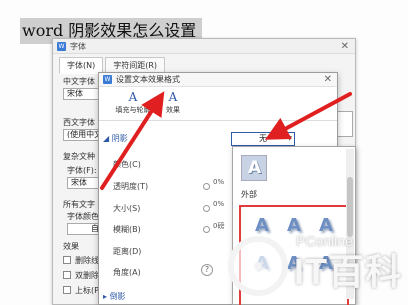 The height and width of the screenshot is (305, 408). Describe the element at coordinates (87, 275) in the screenshot. I see `double-strikethrough-label: 双删除` at that location.